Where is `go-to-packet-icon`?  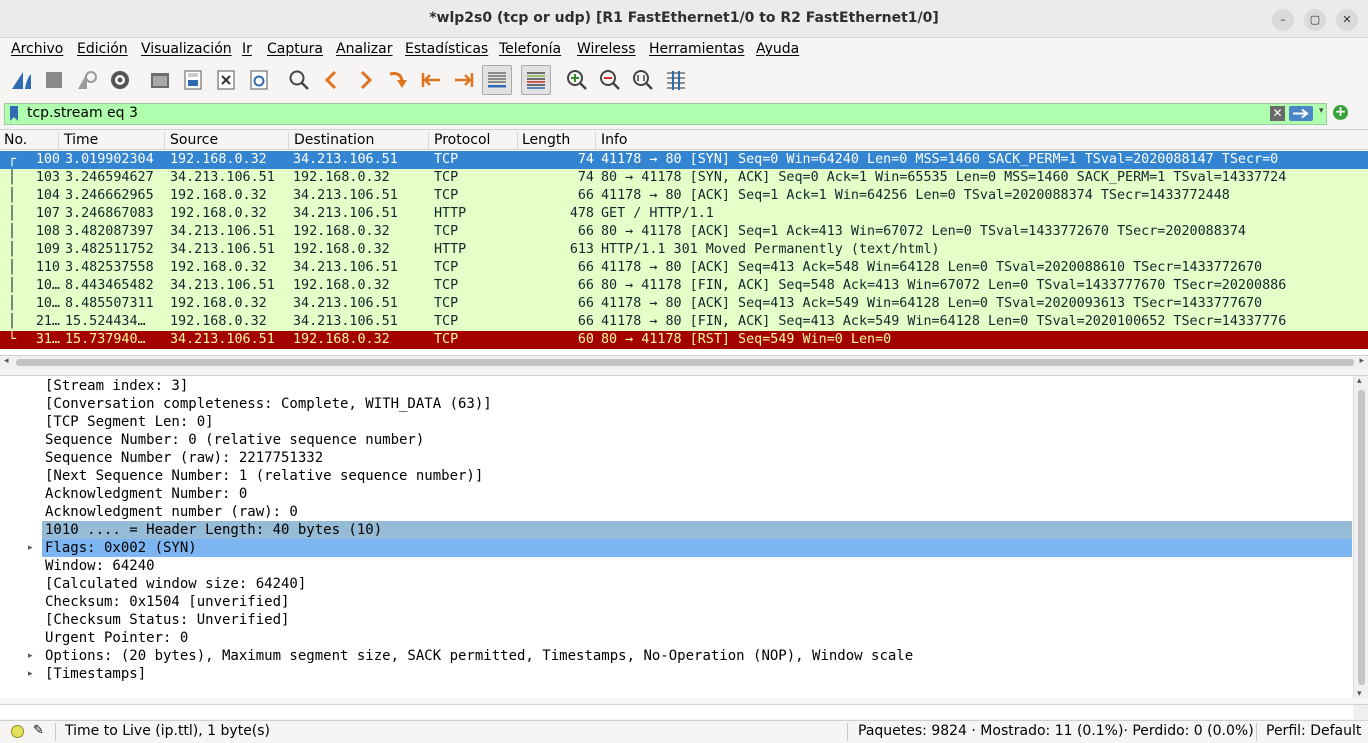
go-to-packet-icon is located at coordinates (398, 80).